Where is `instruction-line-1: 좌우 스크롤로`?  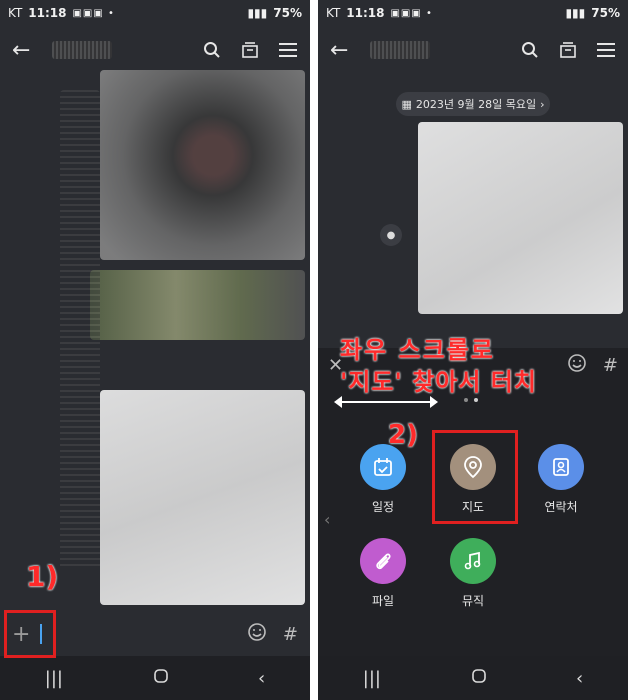 instruction-line-1: 좌우 스크롤로 is located at coordinates (417, 350).